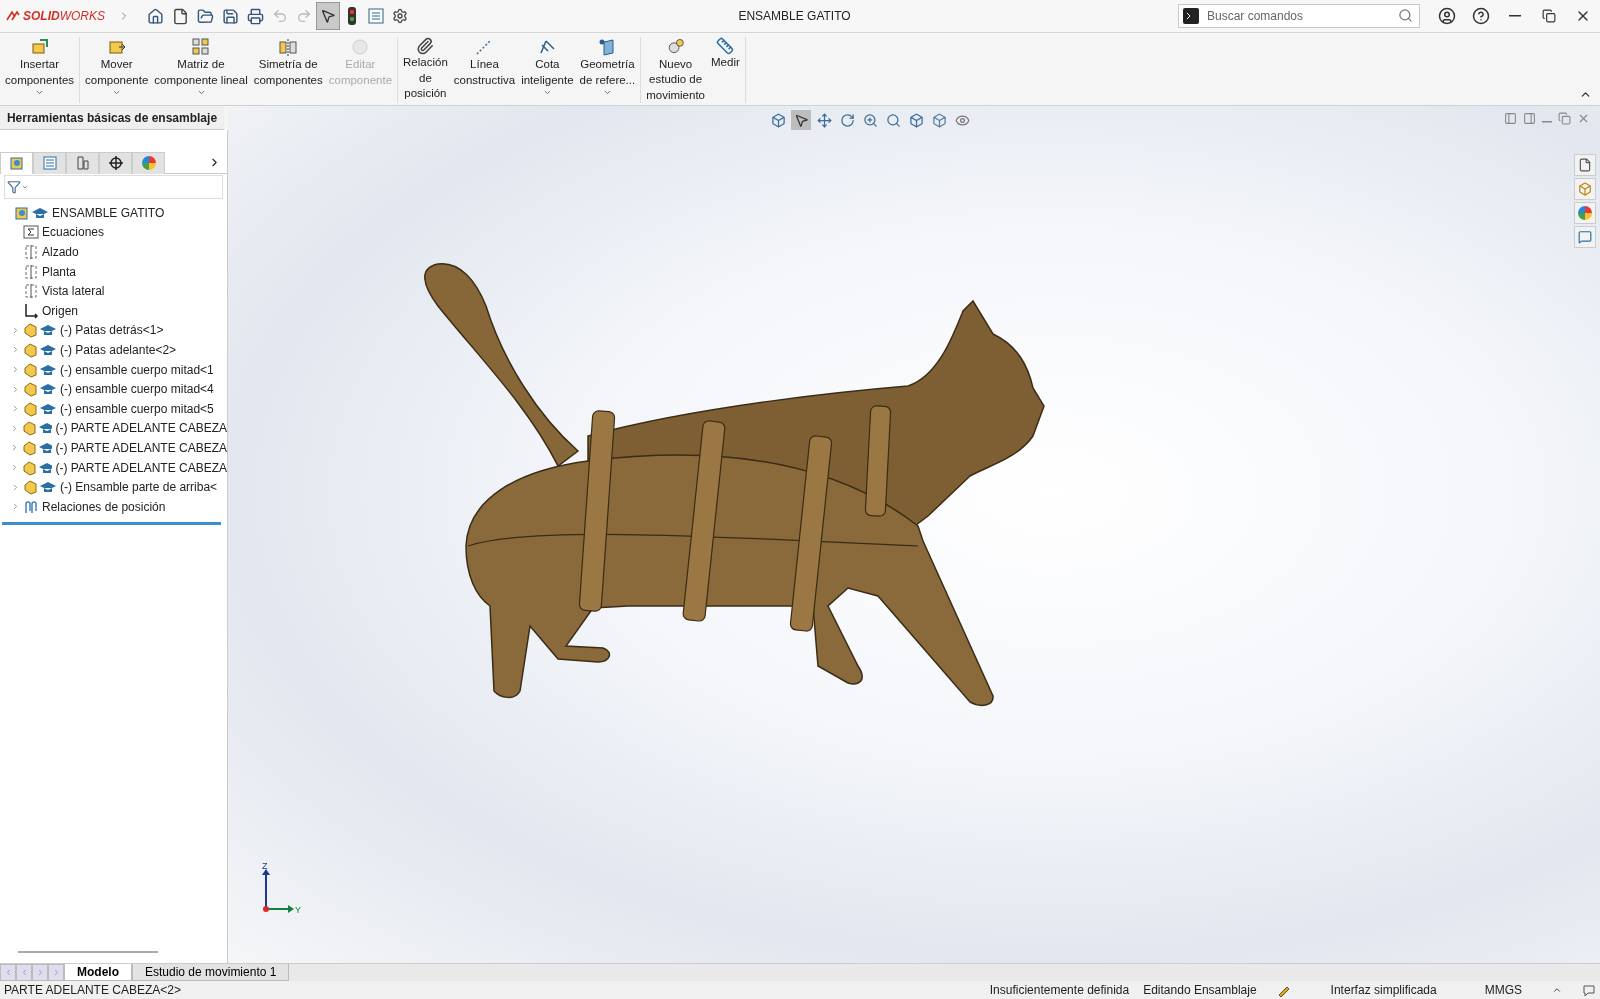  I want to click on insert-component-icon, so click(39, 47).